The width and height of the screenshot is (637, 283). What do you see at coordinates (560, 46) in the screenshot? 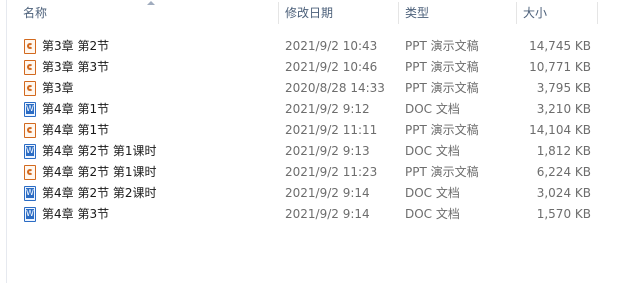
I see `file-size: 14,745 KB` at bounding box center [560, 46].